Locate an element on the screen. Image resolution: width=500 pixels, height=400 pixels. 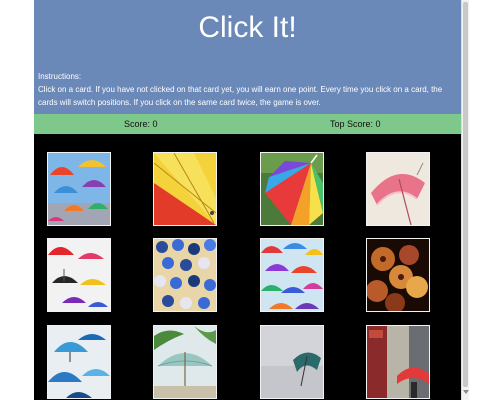
teal-umbrella-fog-image is located at coordinates (292, 362).